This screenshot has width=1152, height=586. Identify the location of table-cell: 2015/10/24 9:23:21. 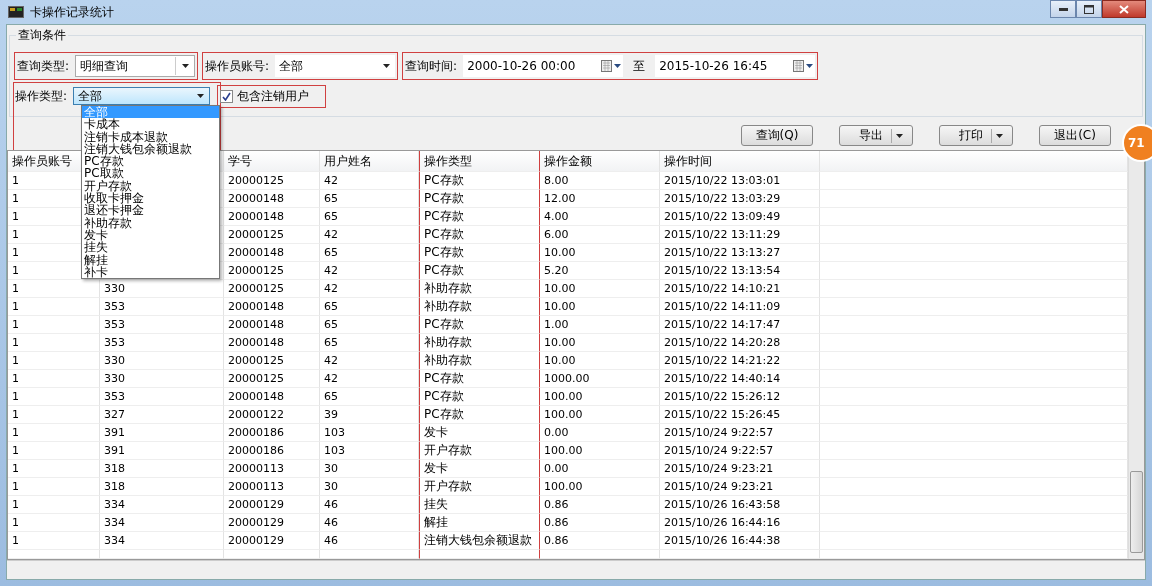
(740, 487).